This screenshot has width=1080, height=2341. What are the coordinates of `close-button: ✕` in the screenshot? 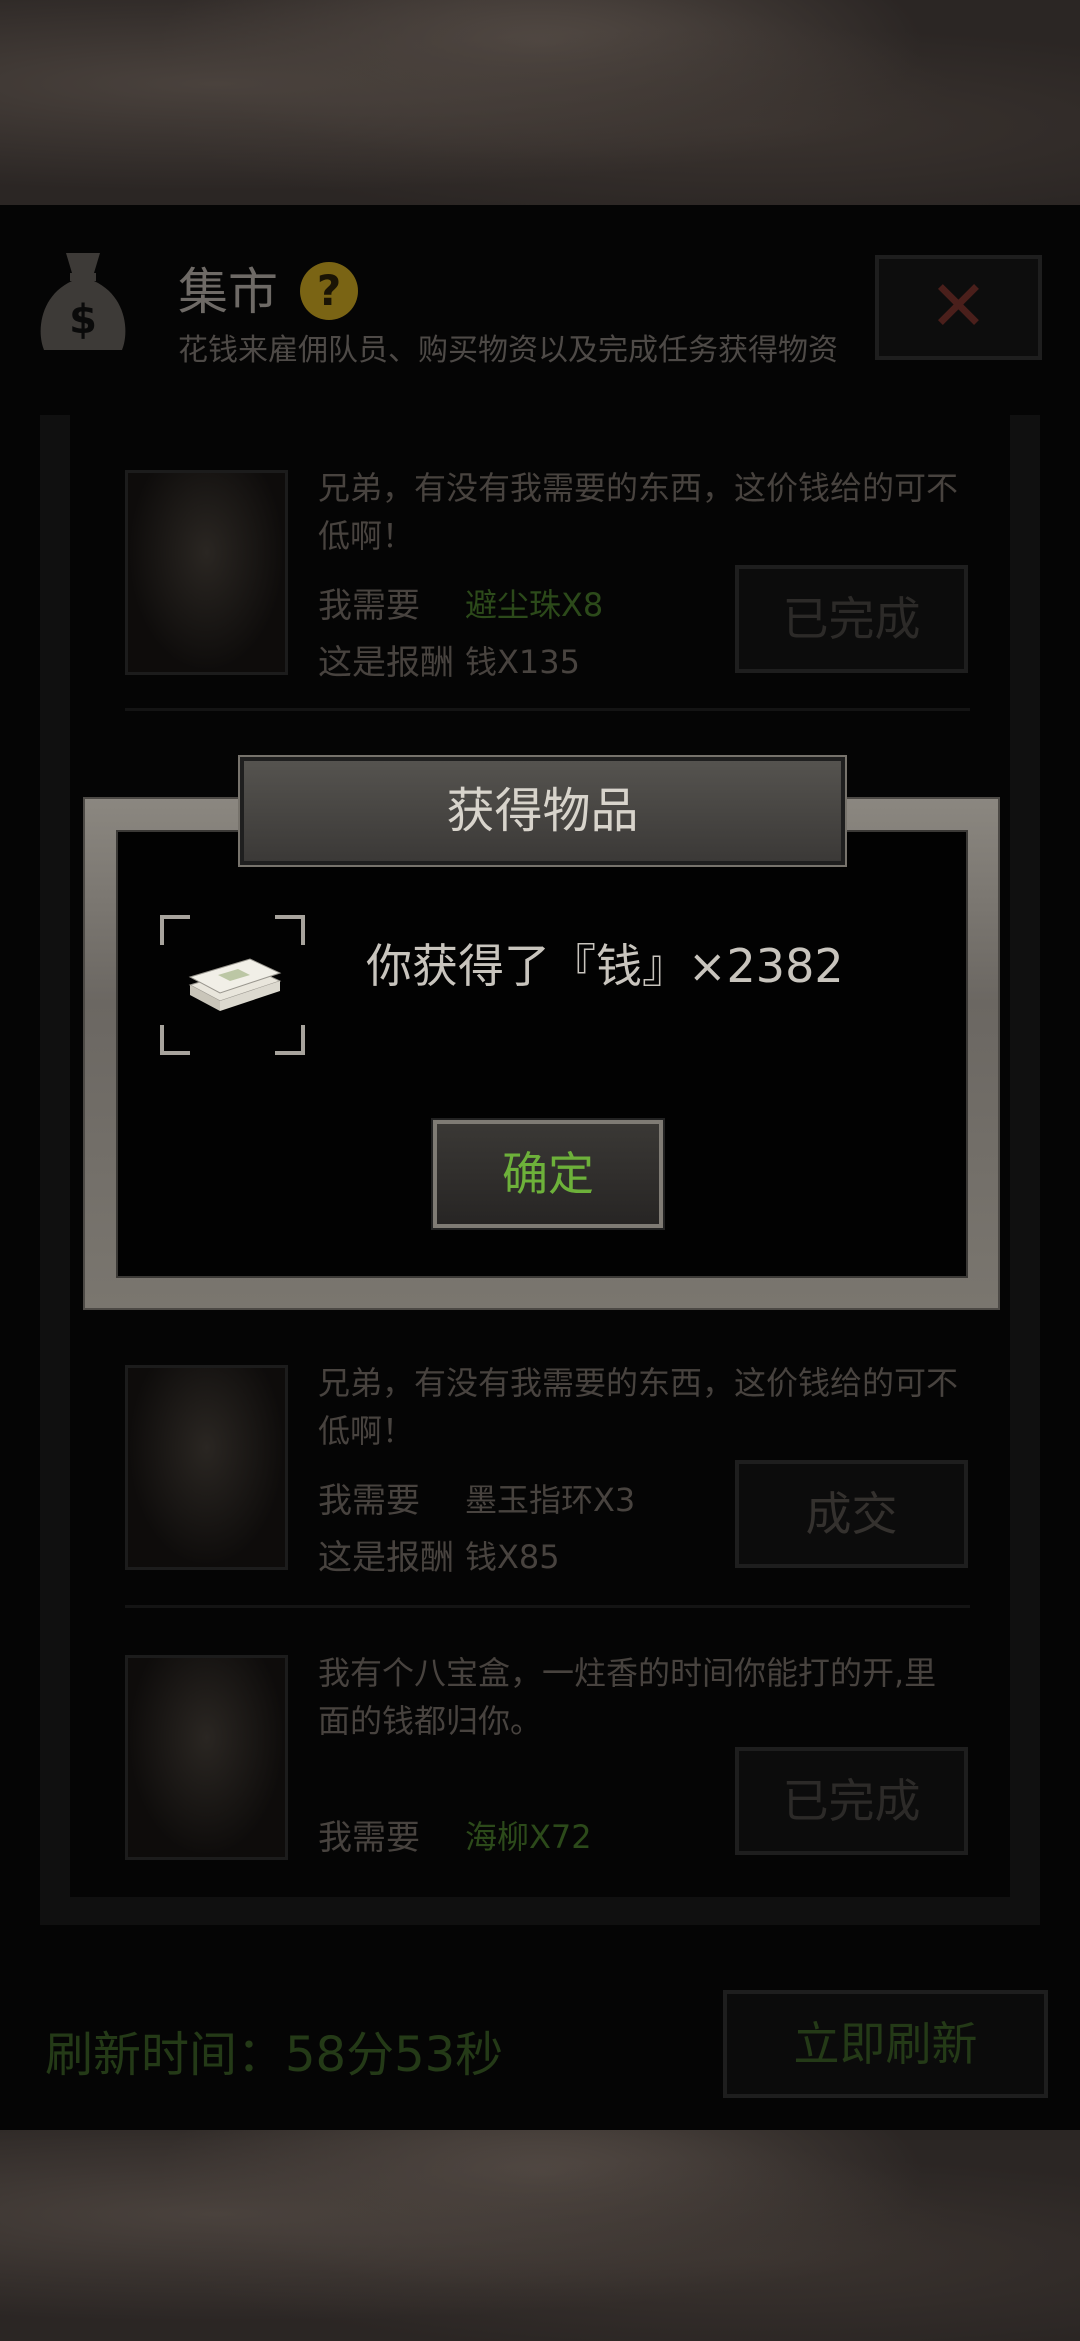 It's located at (958, 307).